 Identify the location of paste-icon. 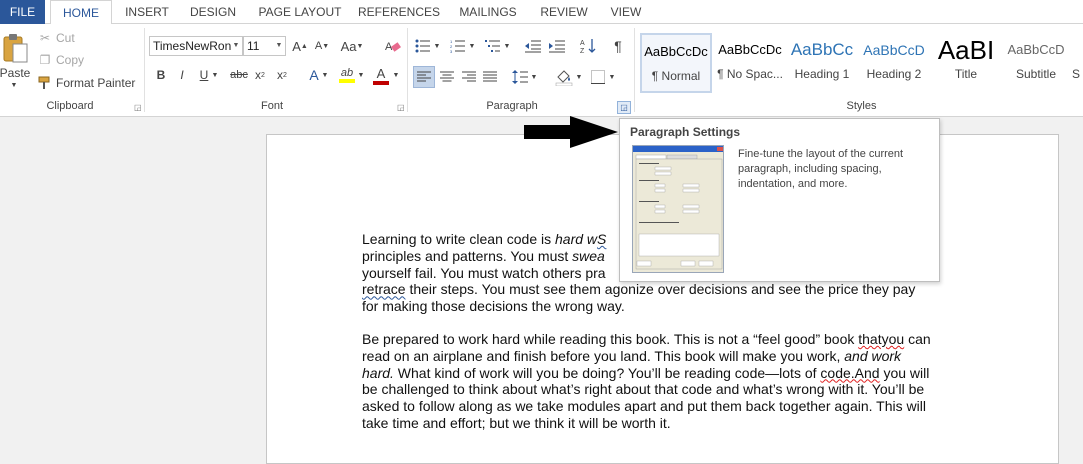
(15, 48).